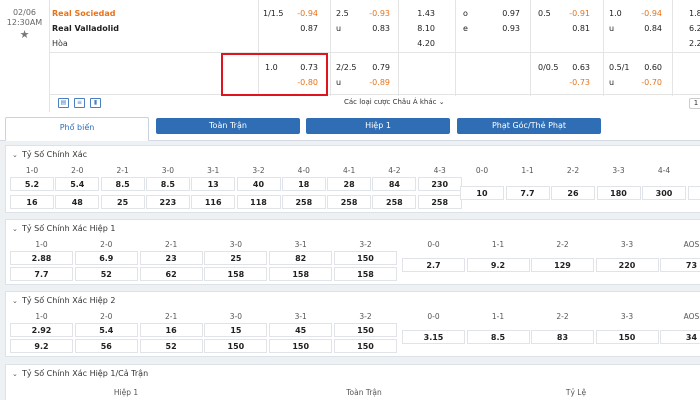 The width and height of the screenshot is (700, 400). What do you see at coordinates (77, 129) in the screenshot?
I see `tab-popular: Phổ biến` at bounding box center [77, 129].